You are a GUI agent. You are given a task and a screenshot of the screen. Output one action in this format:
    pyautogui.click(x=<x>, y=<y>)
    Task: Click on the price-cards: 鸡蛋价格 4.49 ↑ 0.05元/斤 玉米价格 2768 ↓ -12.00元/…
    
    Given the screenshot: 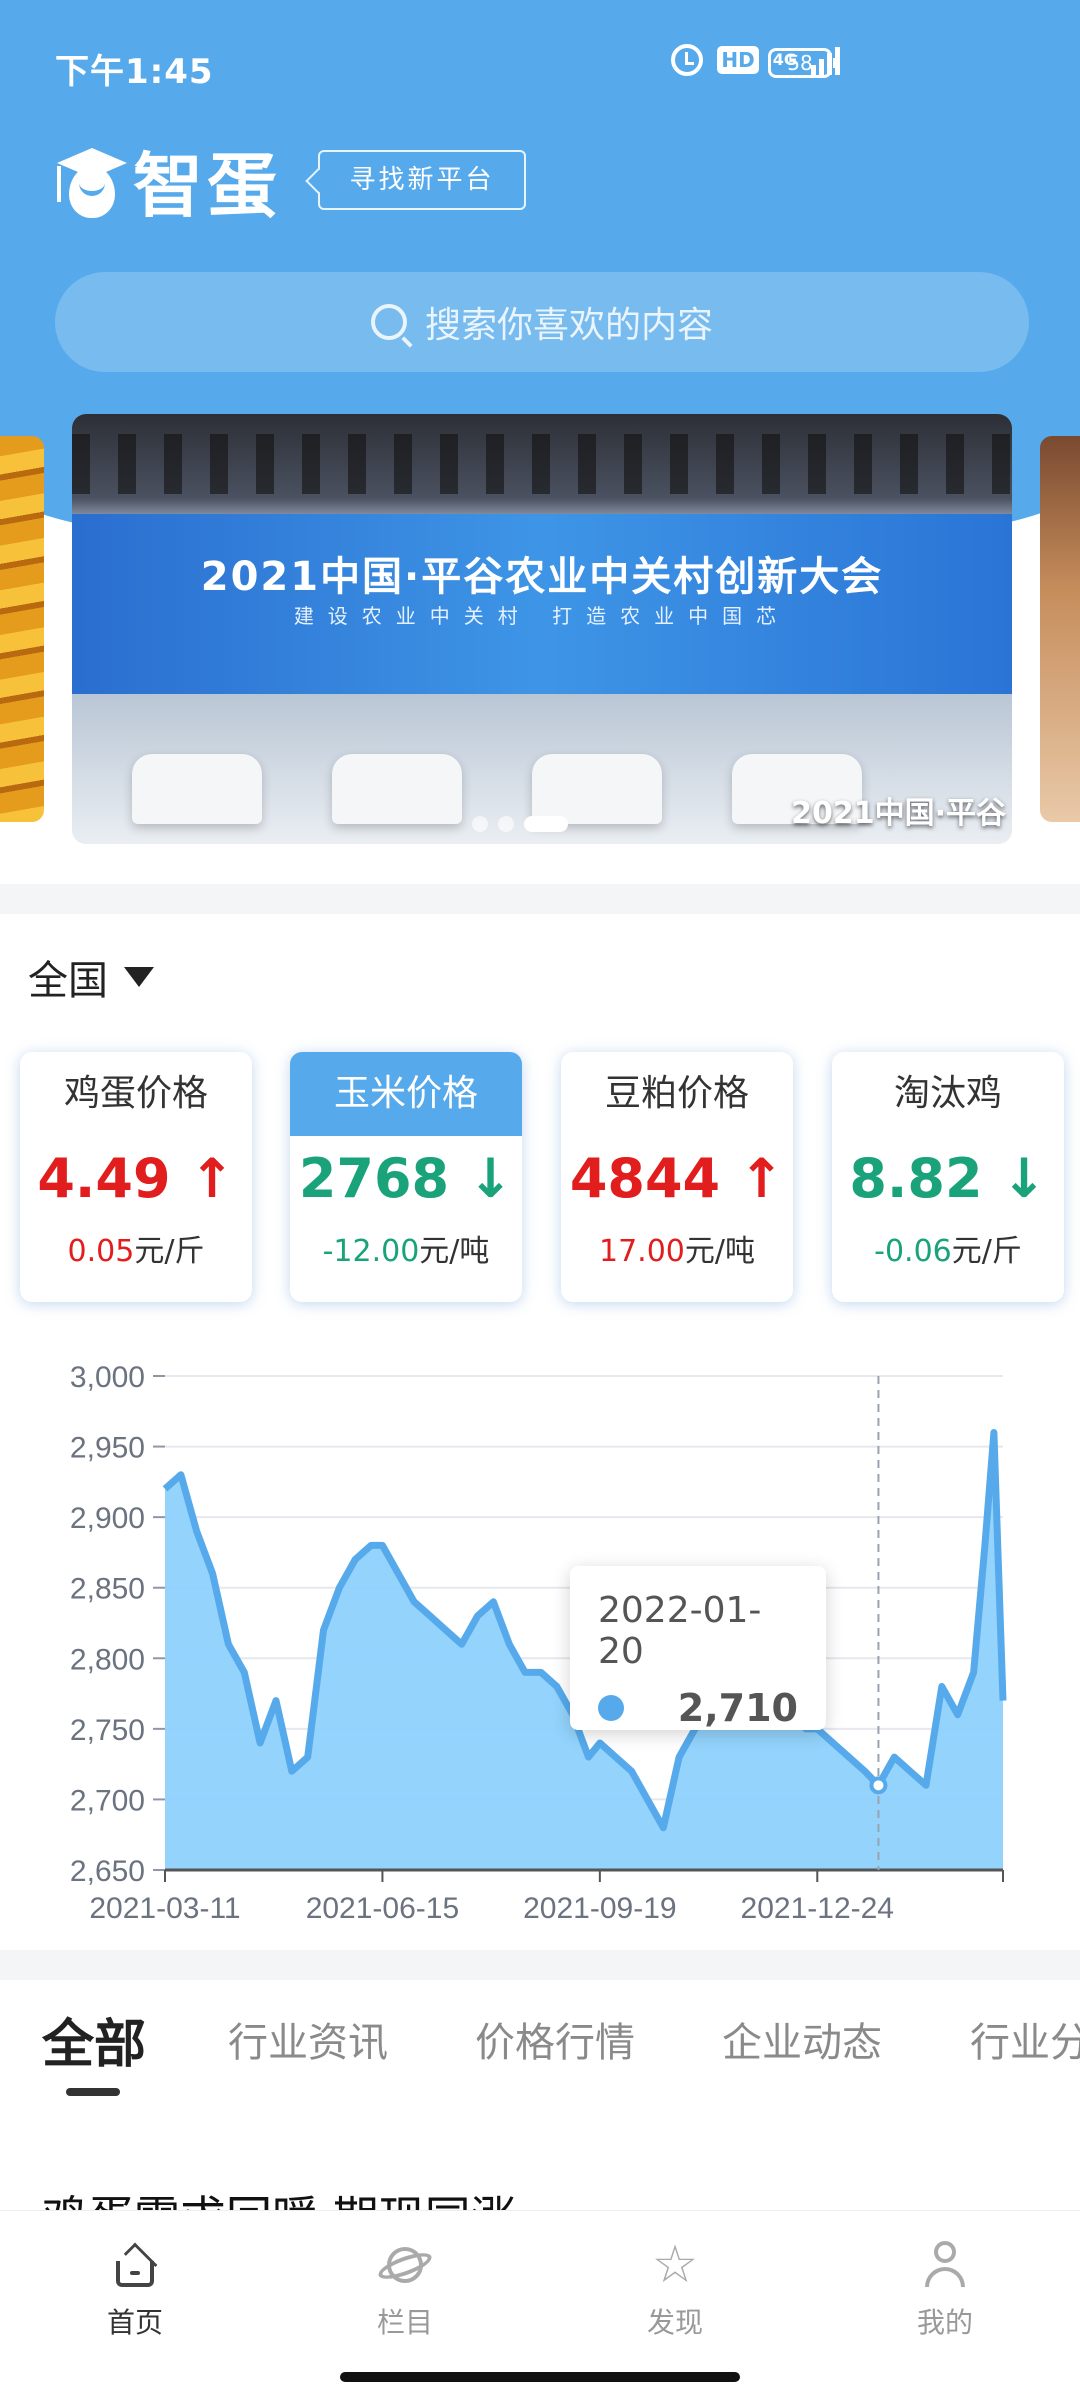 What is the action you would take?
    pyautogui.click(x=545, y=1177)
    